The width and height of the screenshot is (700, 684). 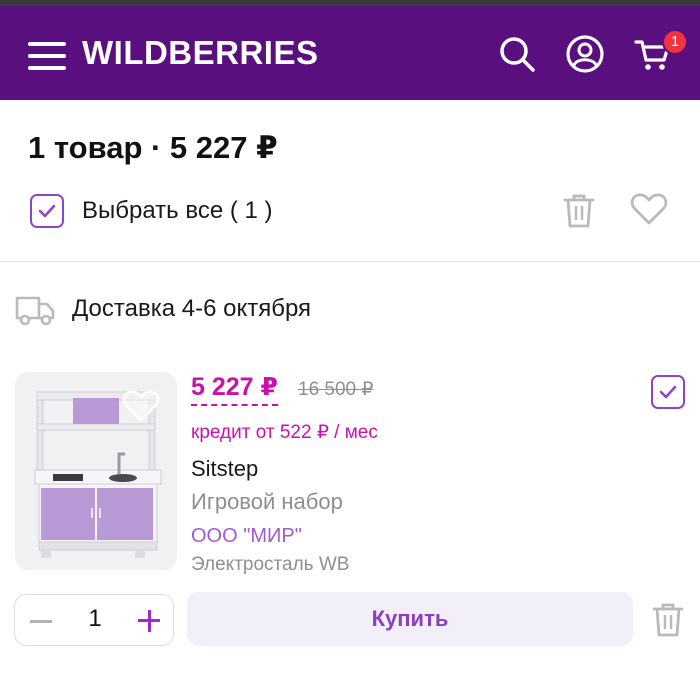 I want to click on delivery-truck-icon, so click(x=35, y=312).